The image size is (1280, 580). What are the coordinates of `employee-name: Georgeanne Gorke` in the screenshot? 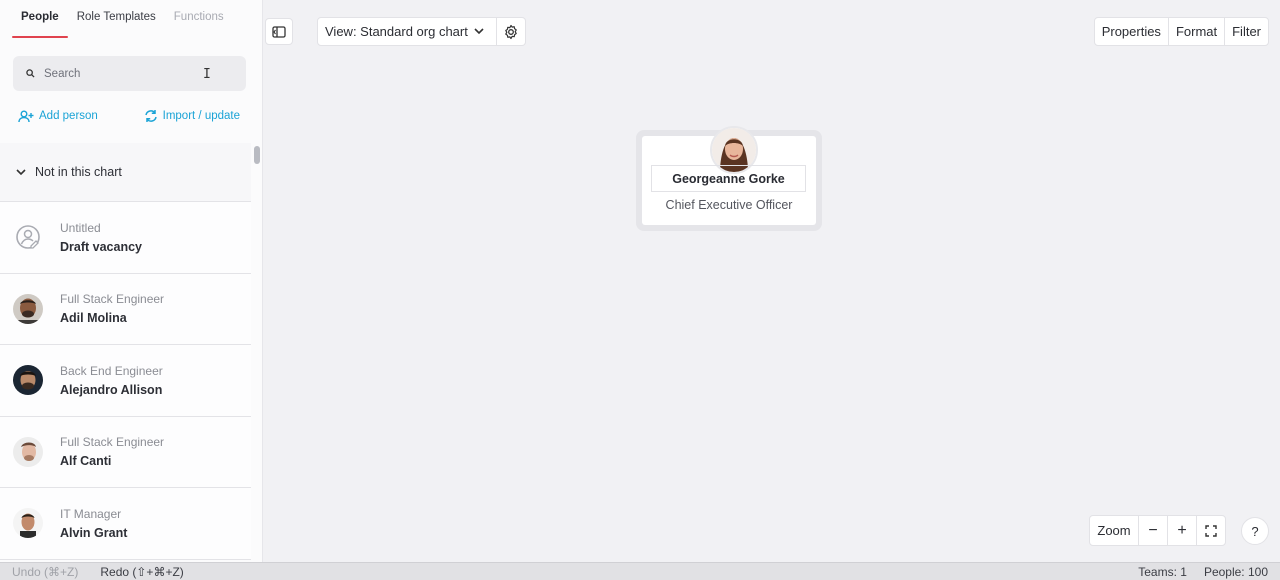 It's located at (728, 178).